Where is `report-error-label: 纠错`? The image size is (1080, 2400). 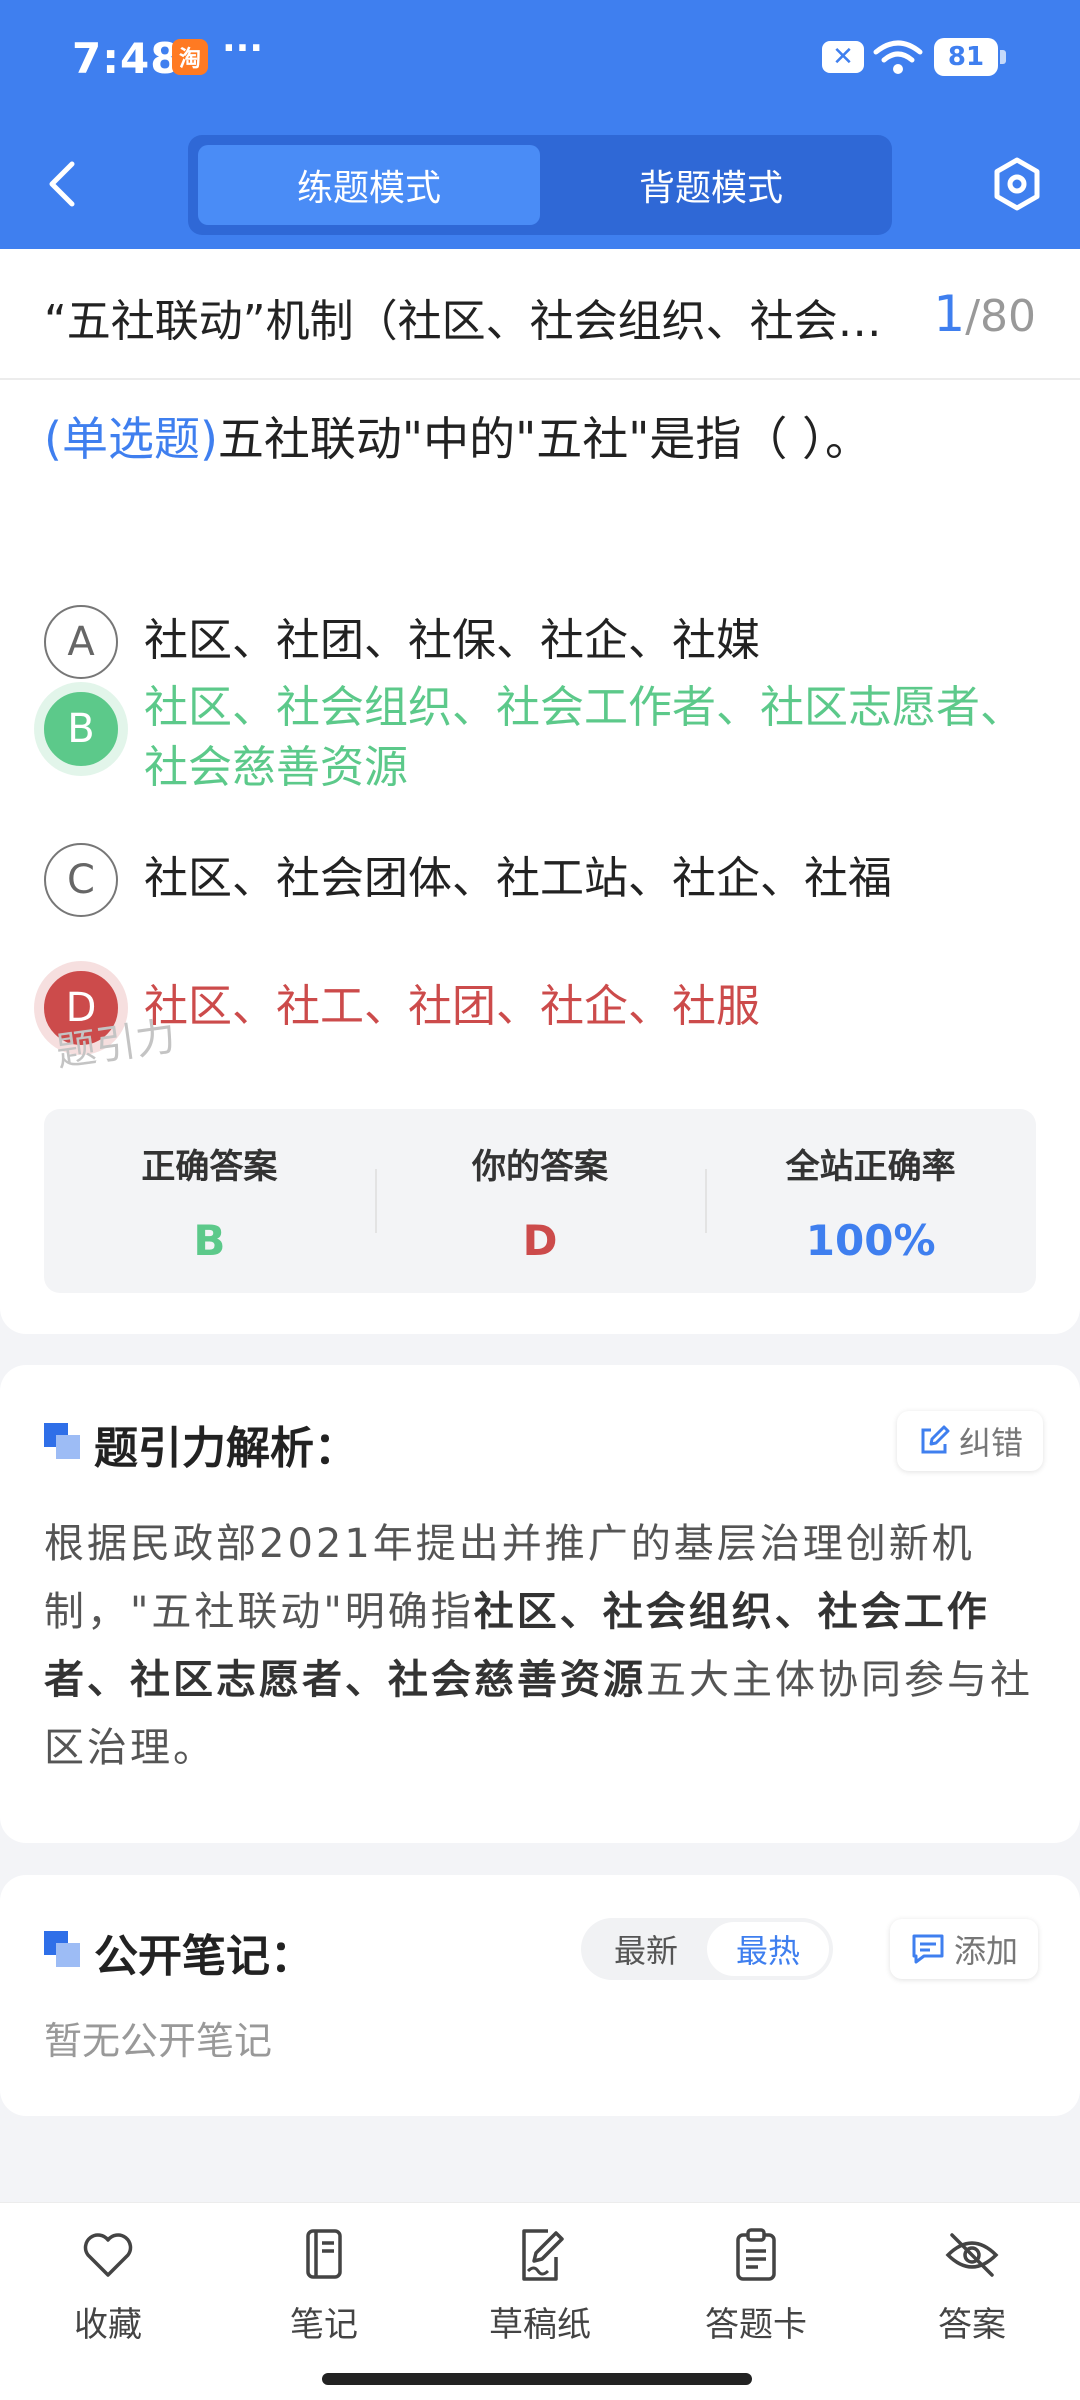
report-error-label: 纠错 is located at coordinates (991, 1443).